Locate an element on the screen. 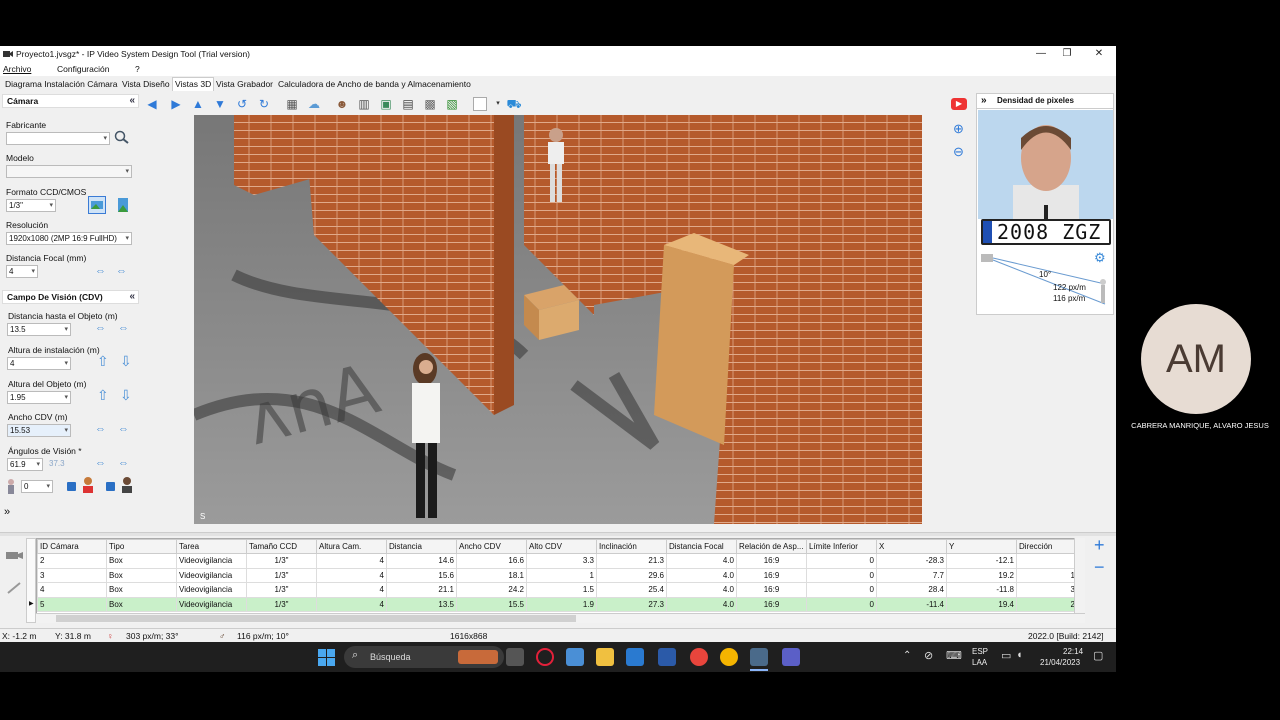  close-button: ✕ is located at coordinates (1099, 54).